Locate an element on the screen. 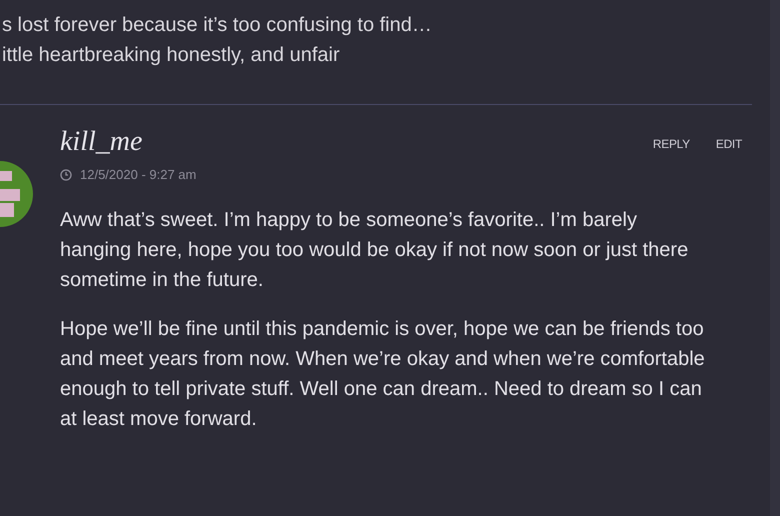  comment-paragraph: Aww that’s sweet. I’m happy to be someone’s favorite.. I’m barely hanging here, hope you too would be okay if not now soon or just there sometime in the future. is located at coordinates (375, 250).